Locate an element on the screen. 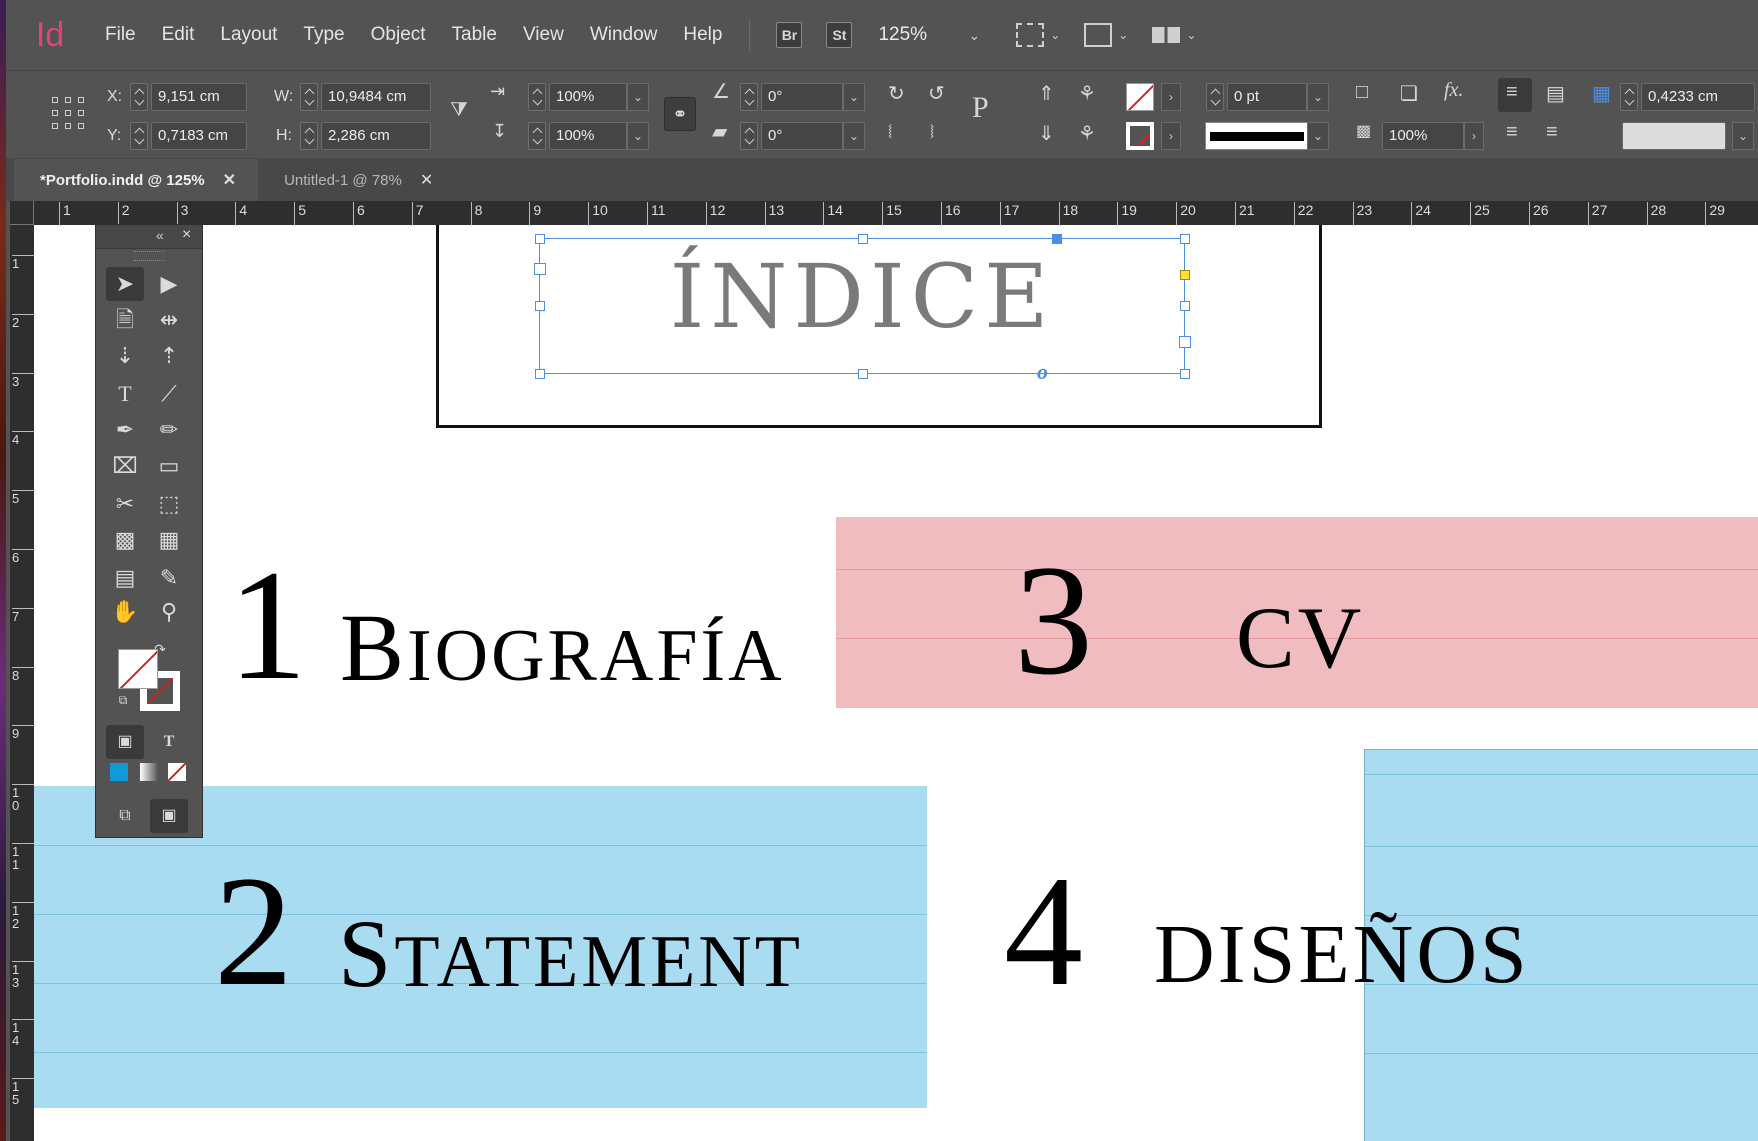 The height and width of the screenshot is (1141, 1758). formatting-affects-container-icon: ▣ is located at coordinates (125, 742).